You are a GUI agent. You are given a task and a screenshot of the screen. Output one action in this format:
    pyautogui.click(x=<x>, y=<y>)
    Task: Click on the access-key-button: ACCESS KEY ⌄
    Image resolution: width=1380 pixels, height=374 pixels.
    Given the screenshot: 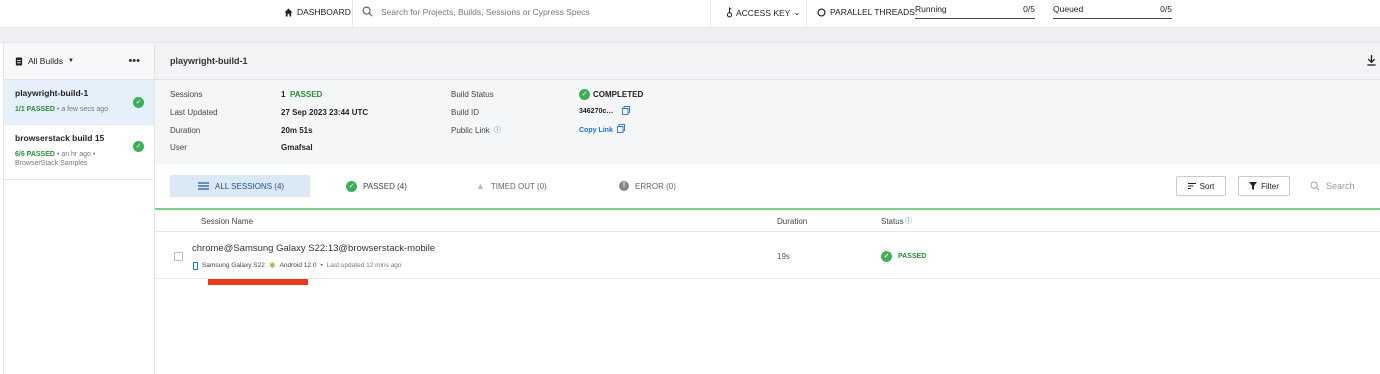 What is the action you would take?
    pyautogui.click(x=763, y=12)
    